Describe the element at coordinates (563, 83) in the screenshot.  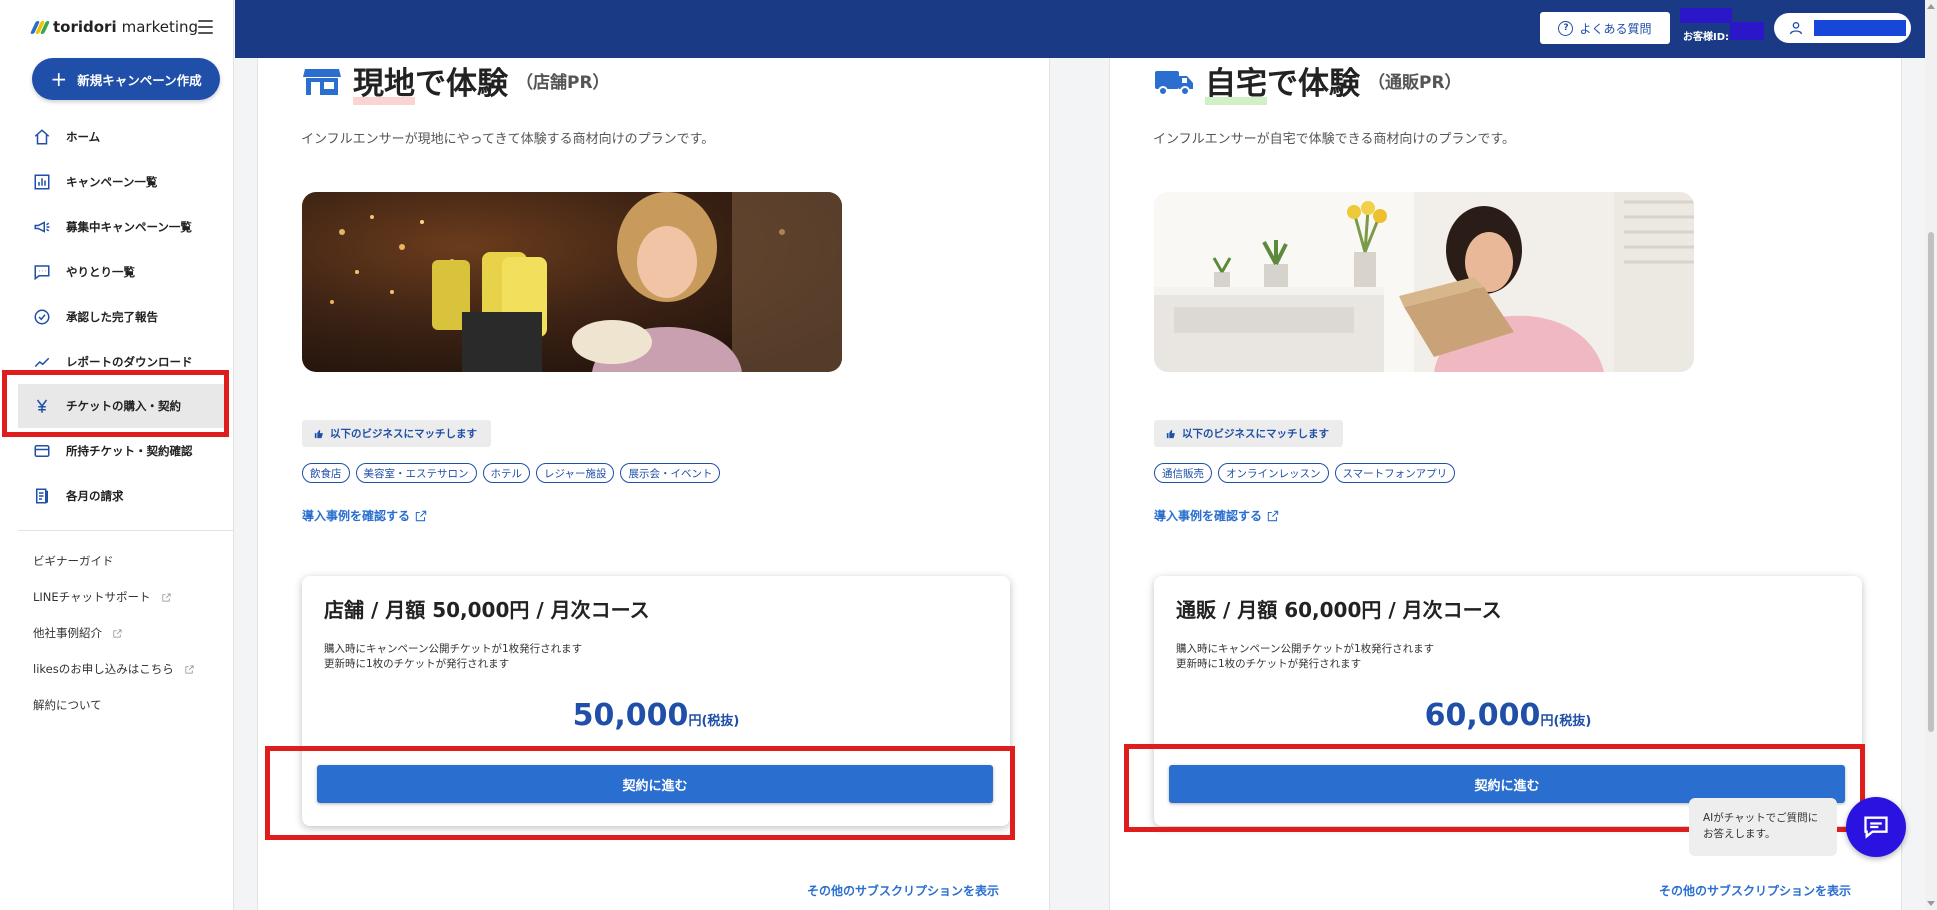
I see `plan-title-sub: （店舗PR）` at that location.